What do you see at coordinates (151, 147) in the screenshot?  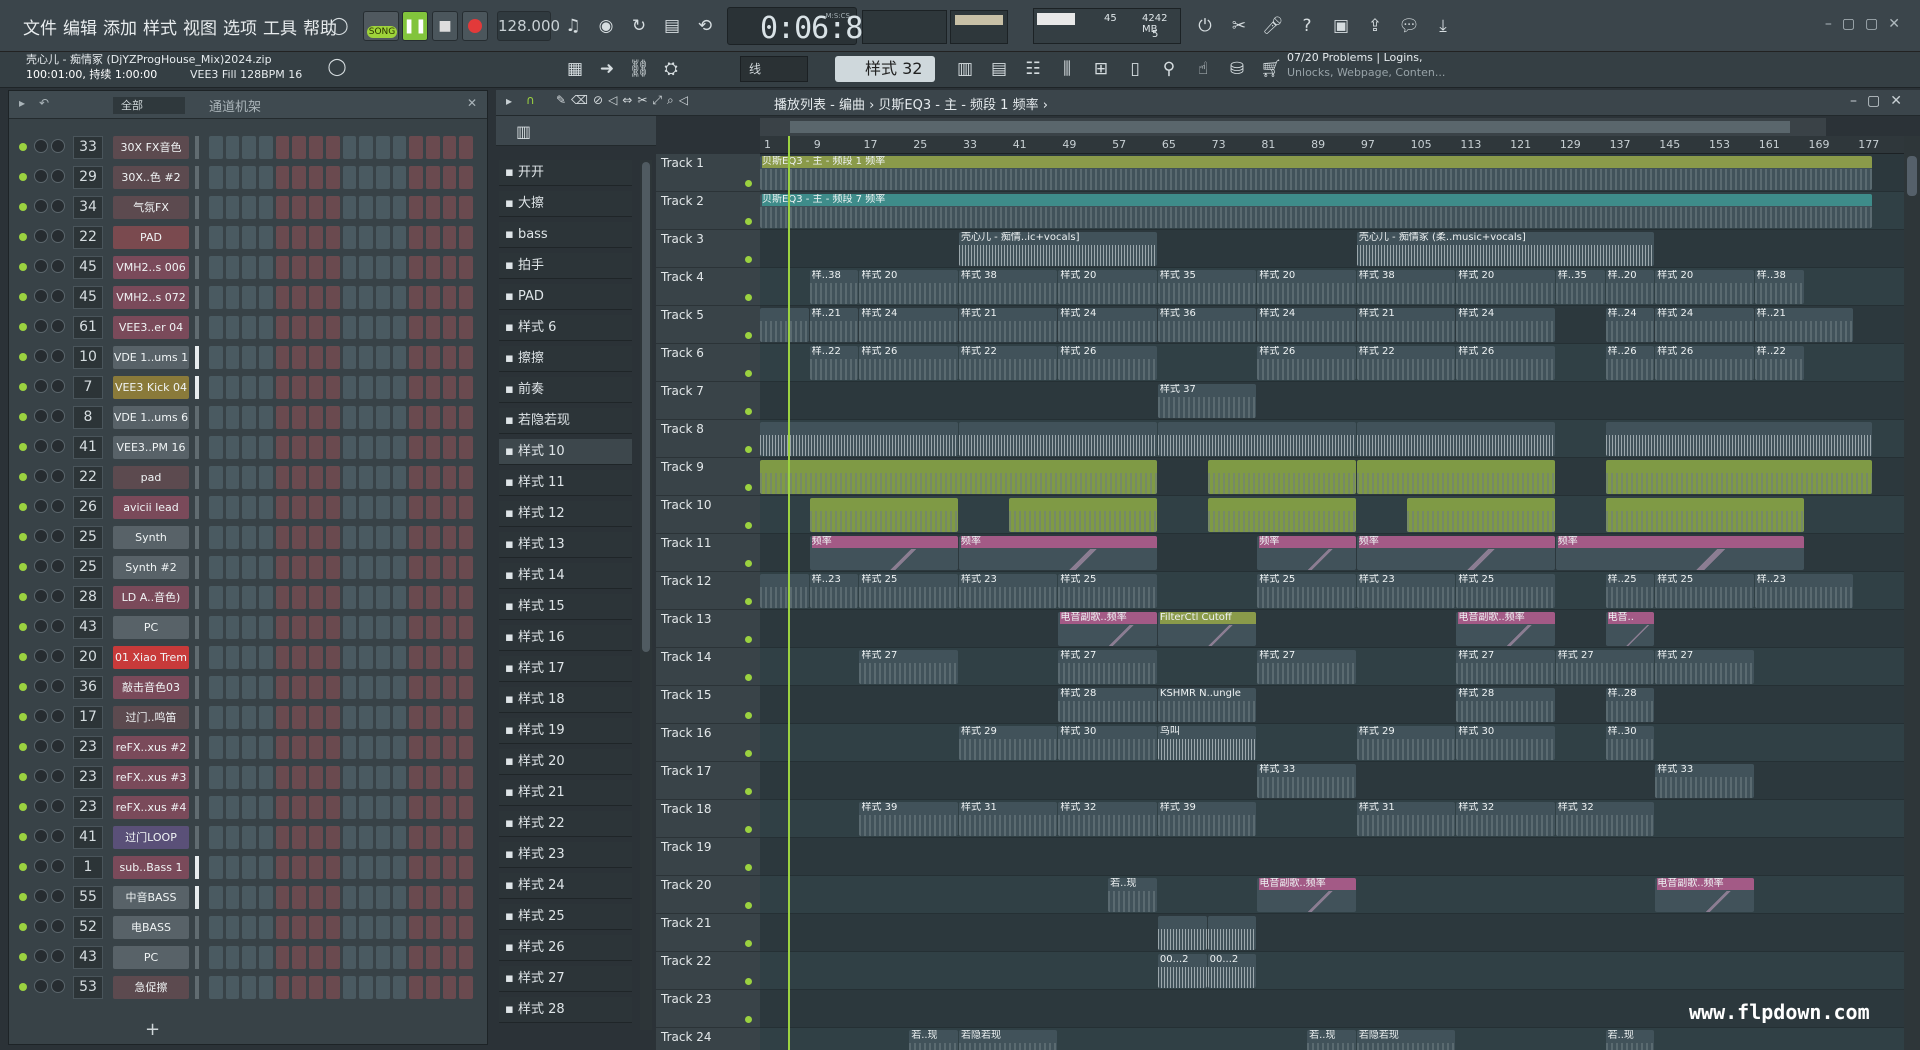 I see `channel-name-button: 30X FX音色` at bounding box center [151, 147].